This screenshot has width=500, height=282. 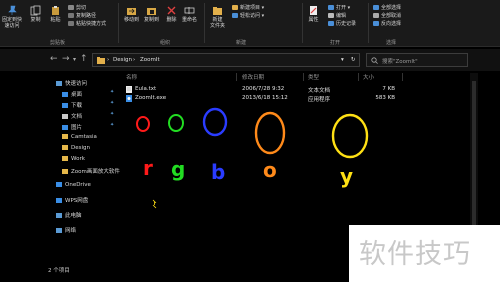 What do you see at coordinates (347, 176) in the screenshot?
I see `annotation-letter-y: y` at bounding box center [347, 176].